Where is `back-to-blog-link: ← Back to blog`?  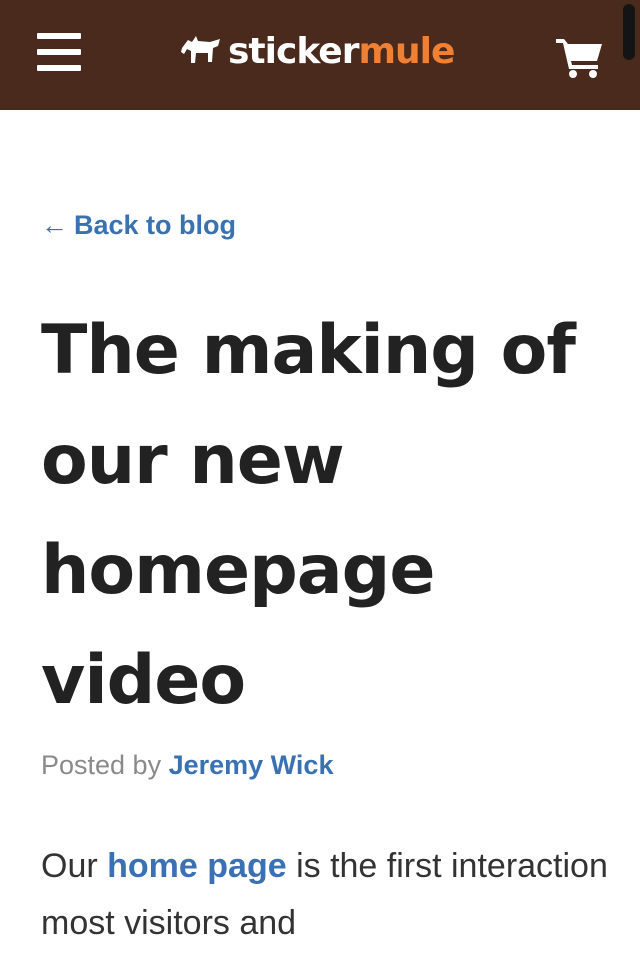 back-to-blog-link: ← Back to blog is located at coordinates (138, 225).